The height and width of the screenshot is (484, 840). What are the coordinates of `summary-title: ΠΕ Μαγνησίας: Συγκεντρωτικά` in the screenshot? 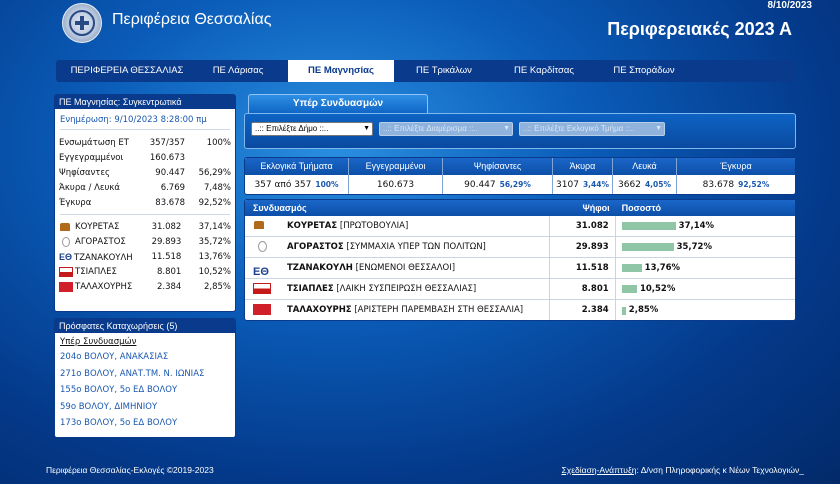 It's located at (145, 102).